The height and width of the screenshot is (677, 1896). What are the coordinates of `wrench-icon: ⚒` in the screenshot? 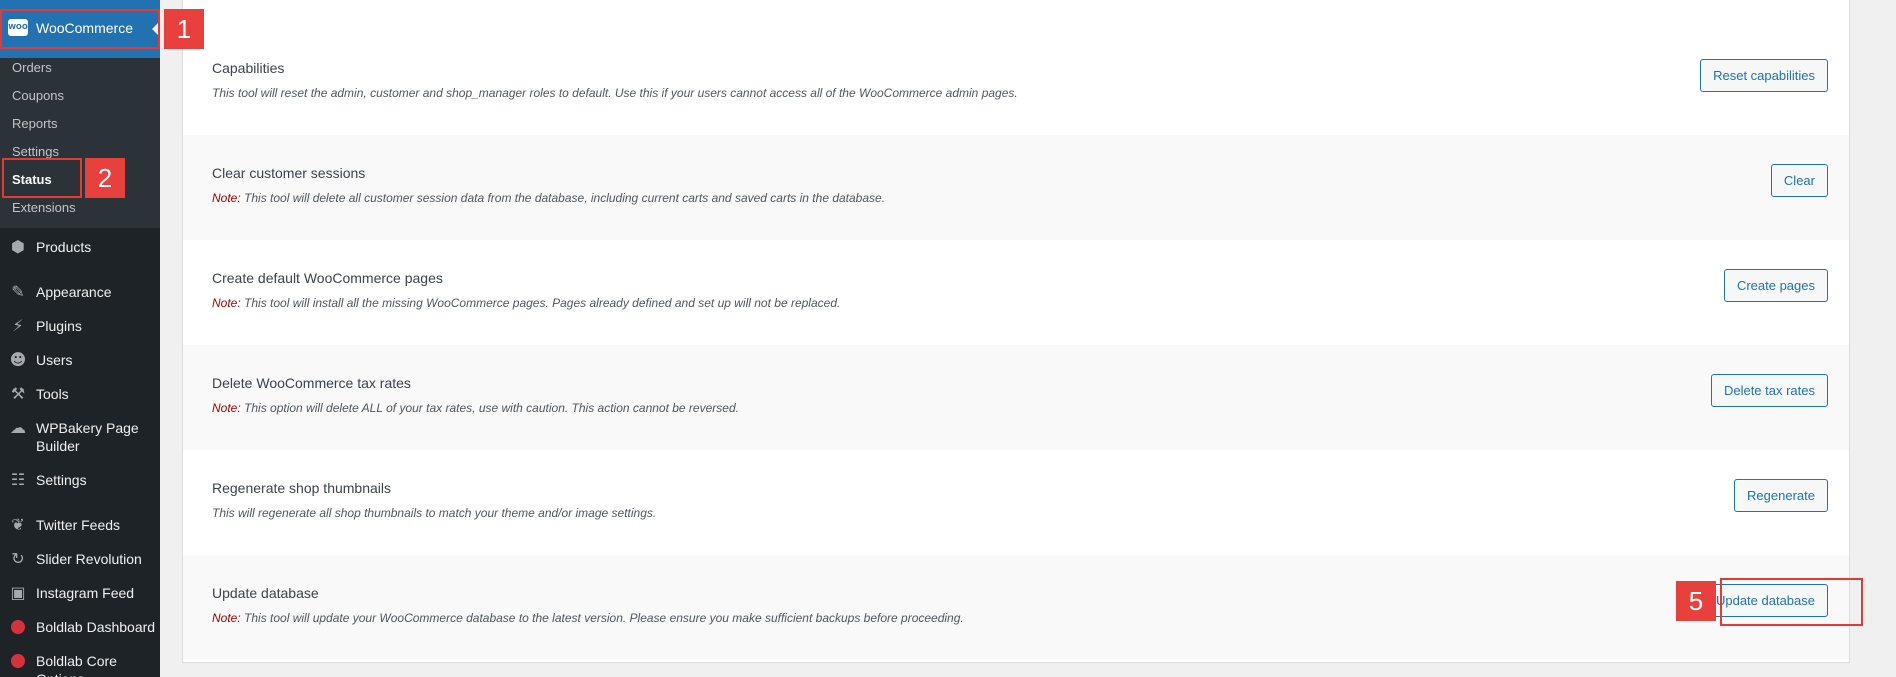 It's located at (18, 393).